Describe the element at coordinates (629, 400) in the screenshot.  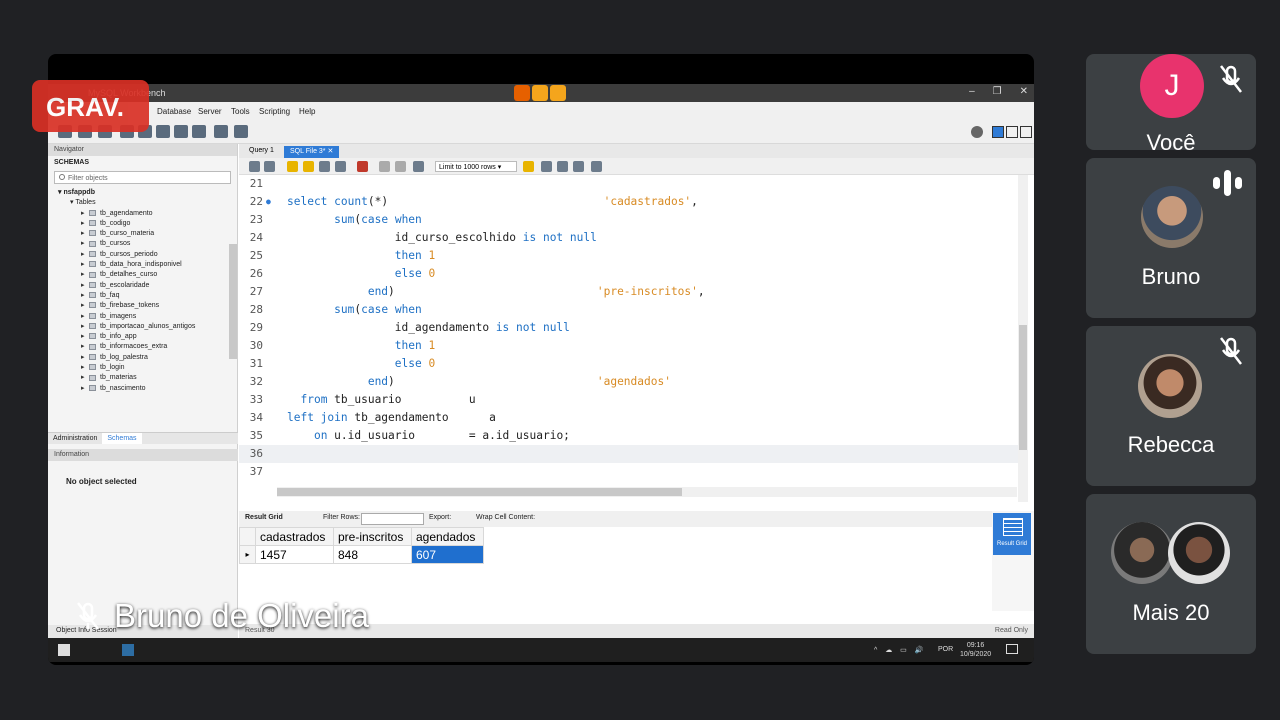
I see `code-line: 33 from tb_usuario u` at that location.